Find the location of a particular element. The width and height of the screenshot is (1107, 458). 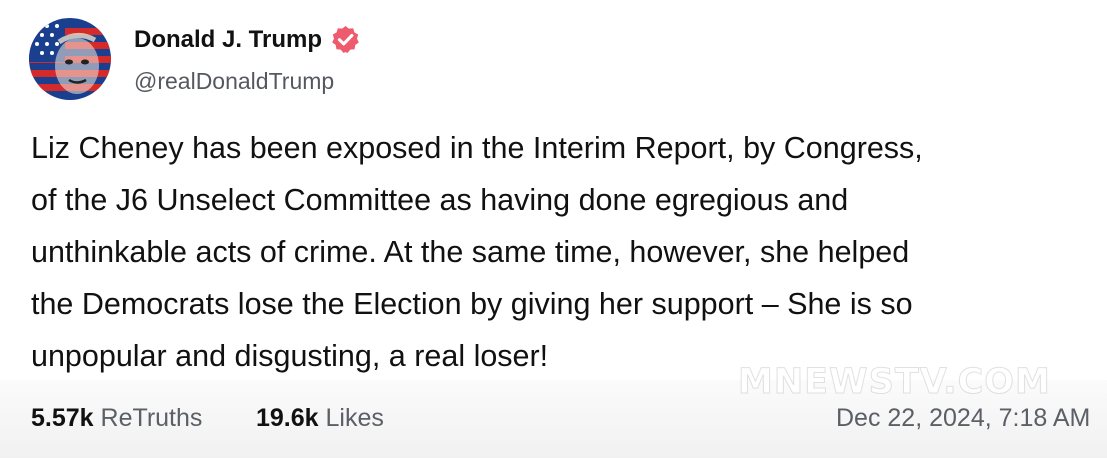

avatar is located at coordinates (70, 59).